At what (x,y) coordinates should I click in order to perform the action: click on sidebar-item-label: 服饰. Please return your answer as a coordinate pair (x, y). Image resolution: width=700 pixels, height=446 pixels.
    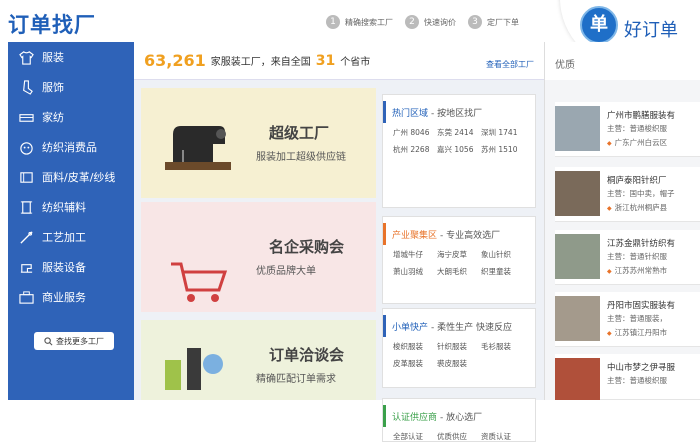
    Looking at the image, I should click on (53, 87).